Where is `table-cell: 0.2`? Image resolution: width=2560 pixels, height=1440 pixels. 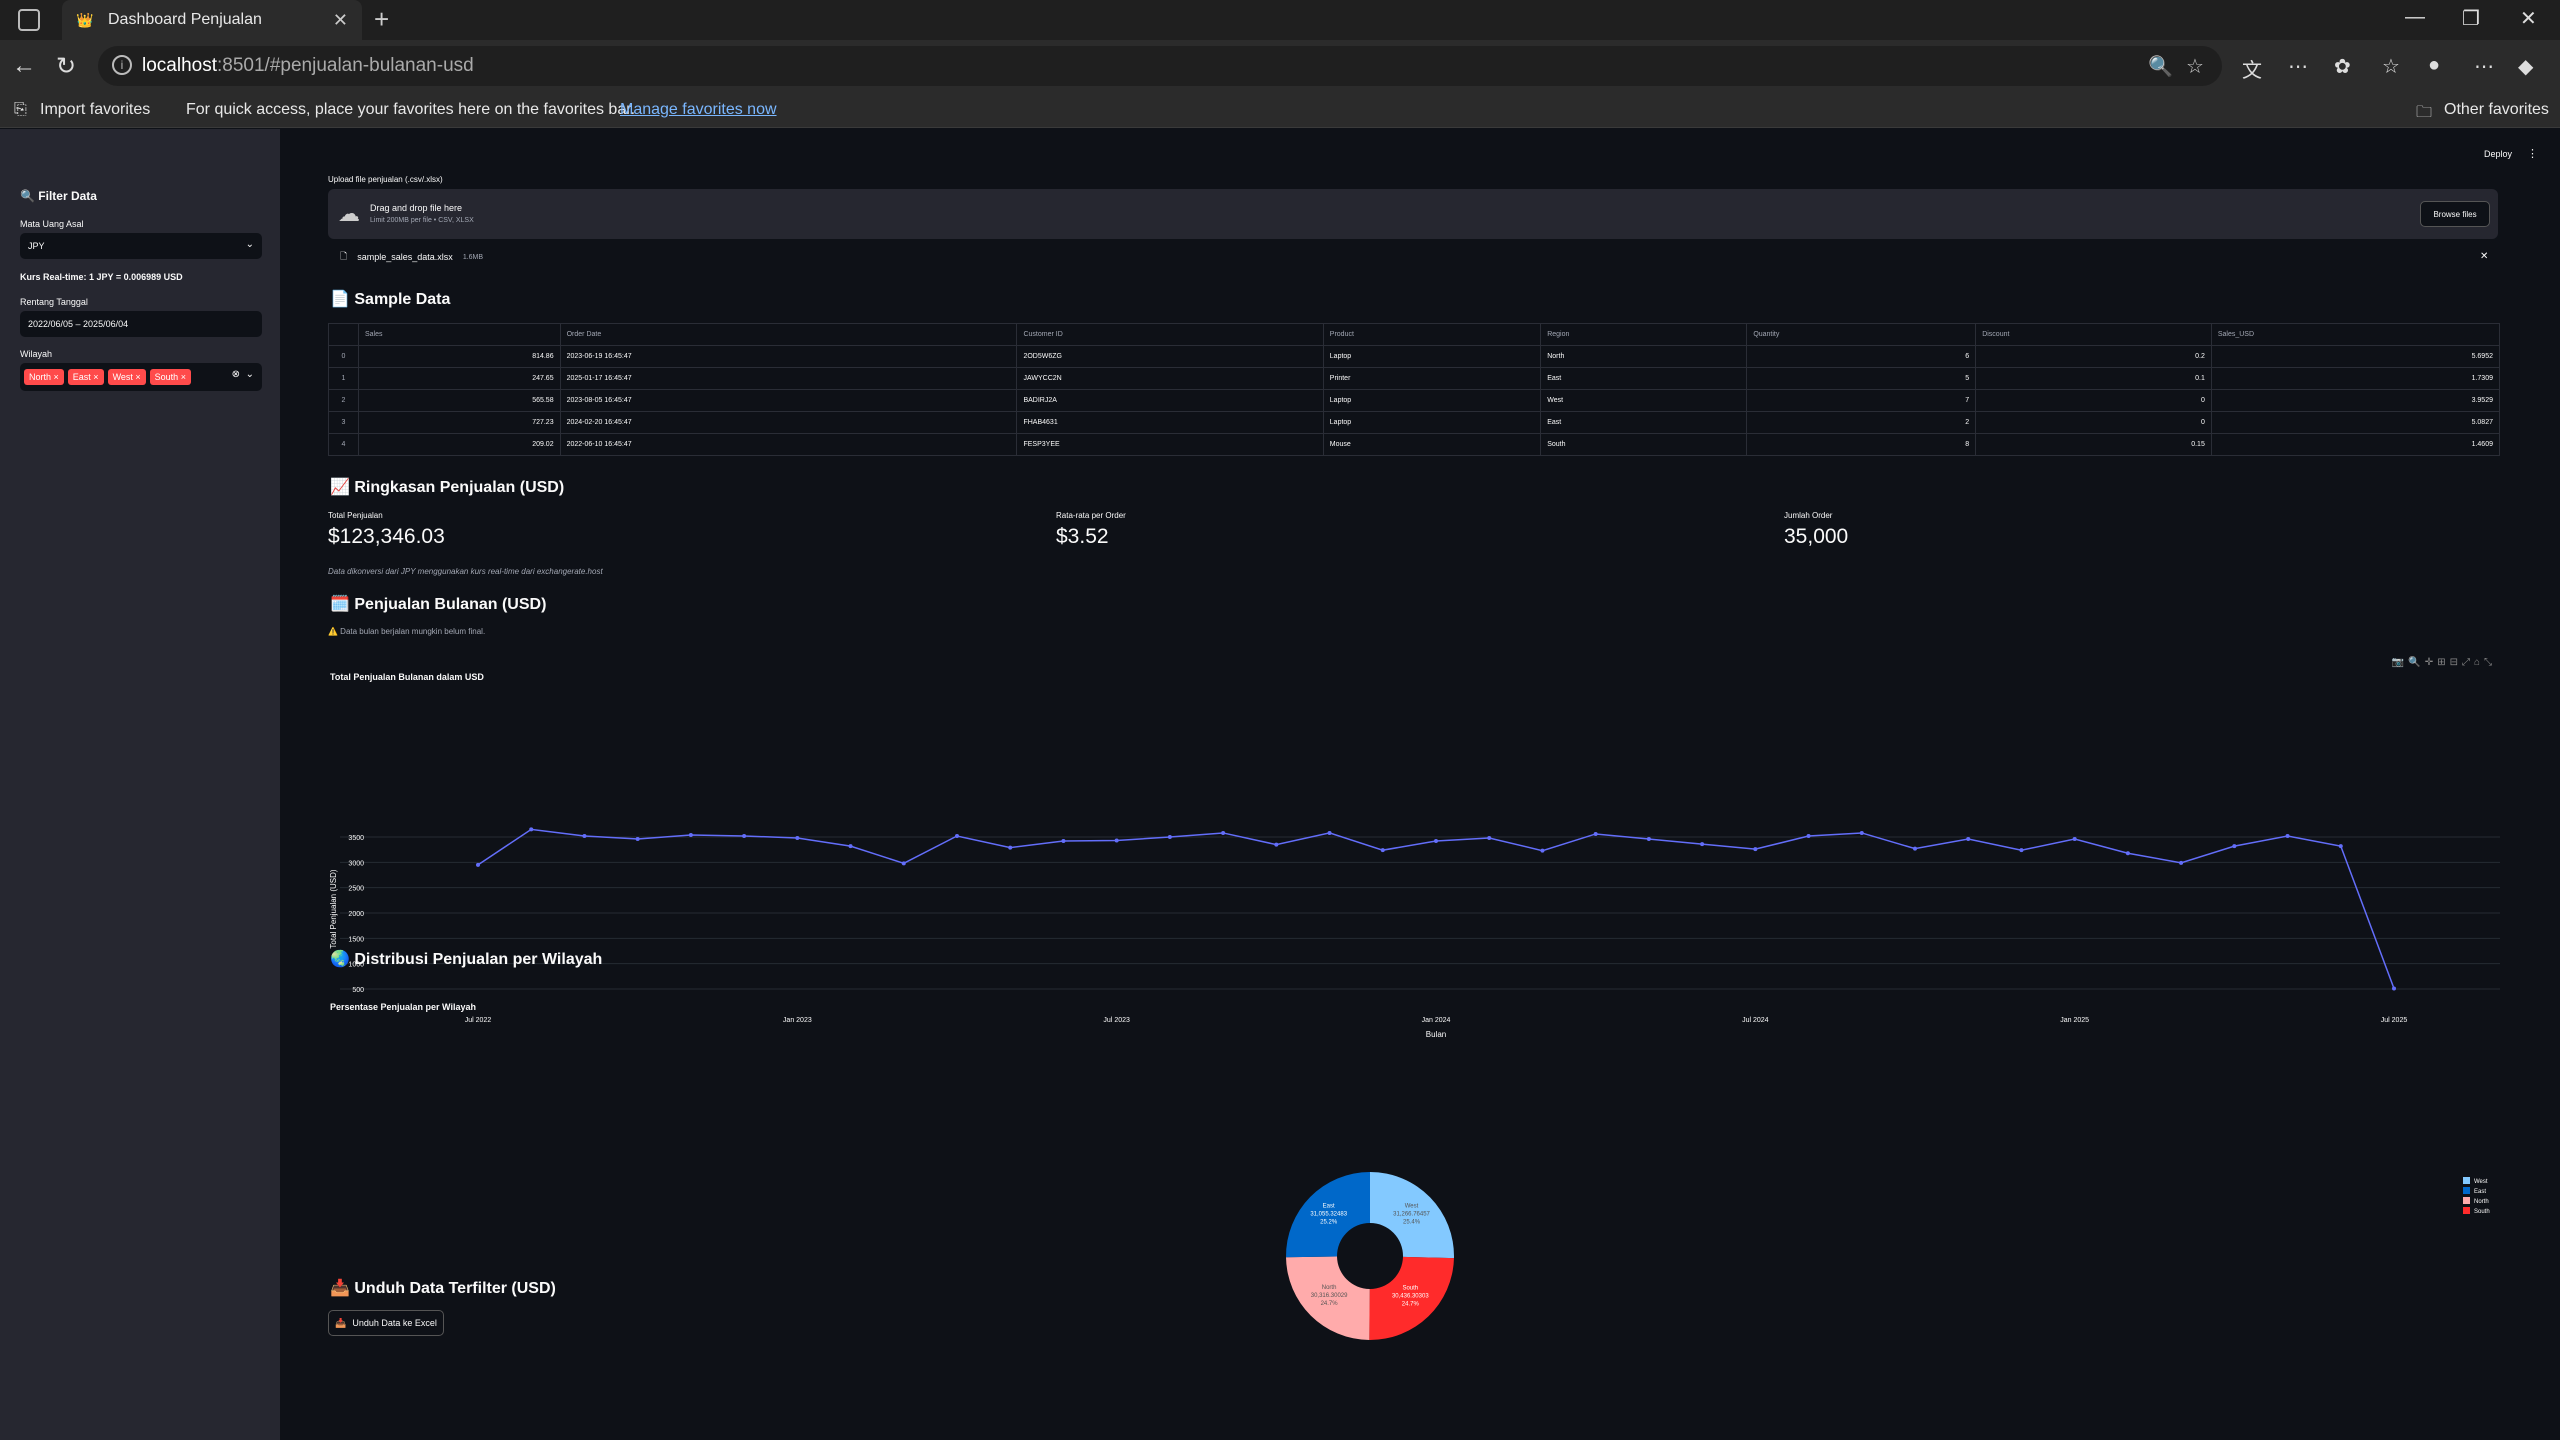 table-cell: 0.2 is located at coordinates (2093, 356).